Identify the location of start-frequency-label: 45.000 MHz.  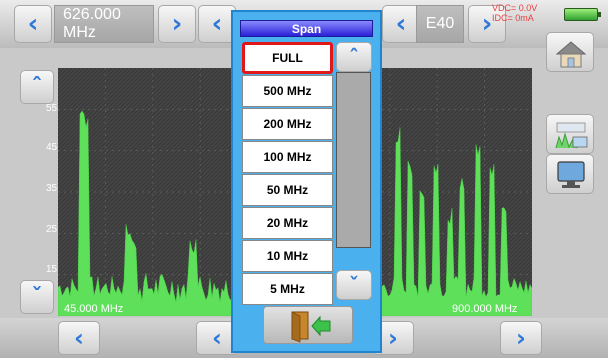
(94, 309).